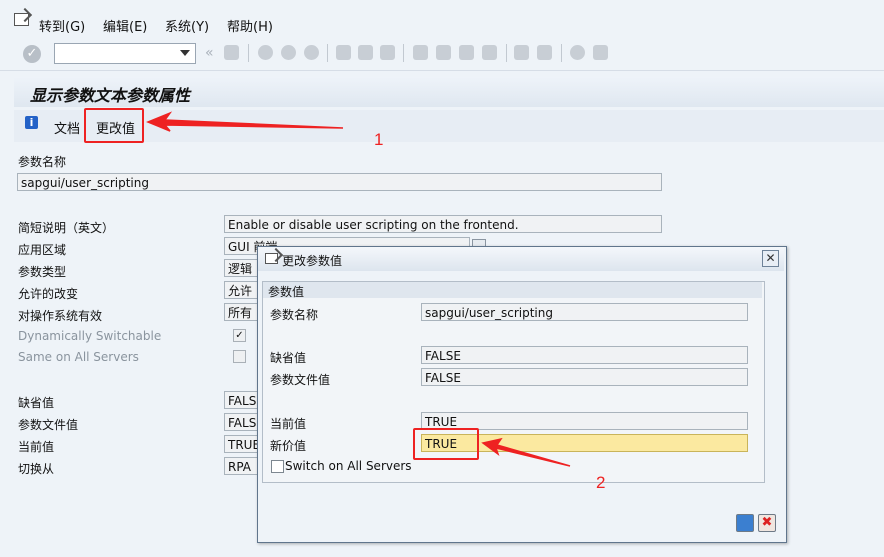 This screenshot has width=884, height=557. Describe the element at coordinates (601, 482) in the screenshot. I see `step-number-2: 2` at that location.